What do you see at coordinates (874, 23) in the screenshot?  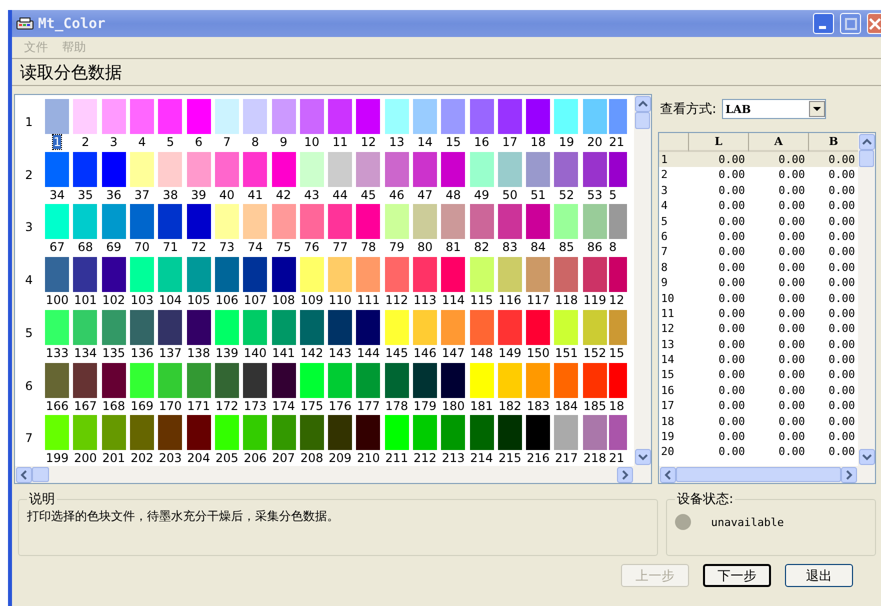 I see `close-button` at bounding box center [874, 23].